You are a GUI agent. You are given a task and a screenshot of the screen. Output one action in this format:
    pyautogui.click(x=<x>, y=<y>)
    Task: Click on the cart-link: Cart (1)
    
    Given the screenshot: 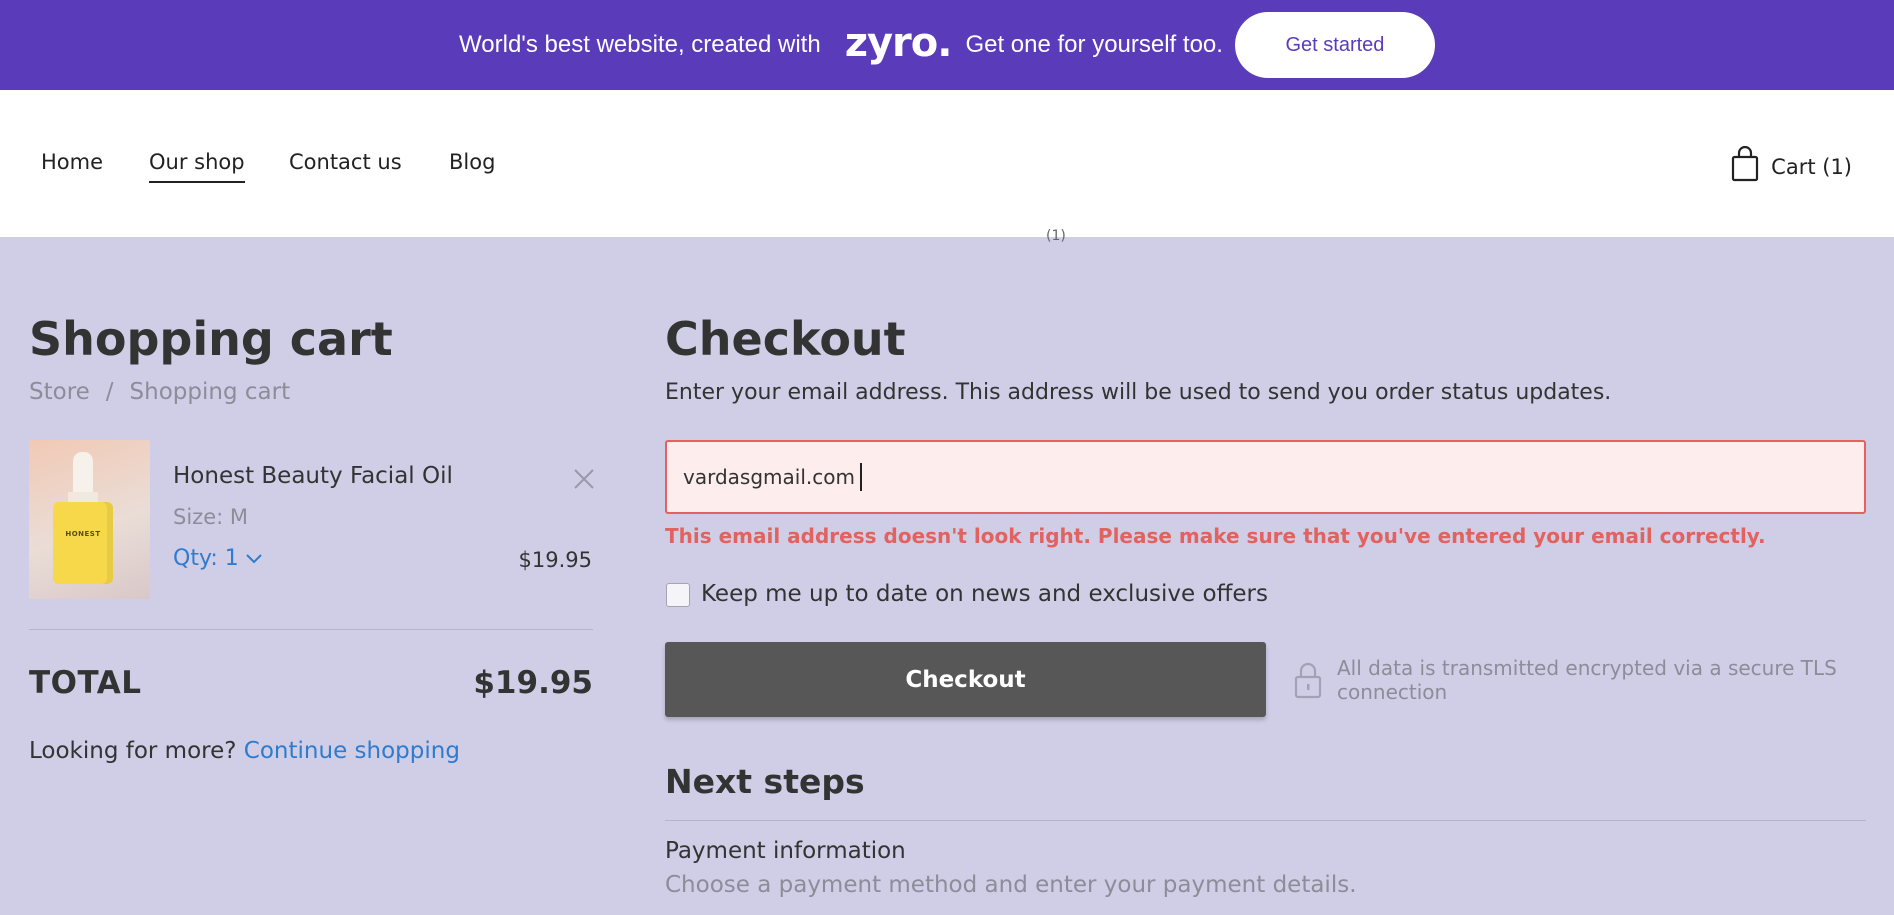 What is the action you would take?
    pyautogui.click(x=1791, y=166)
    